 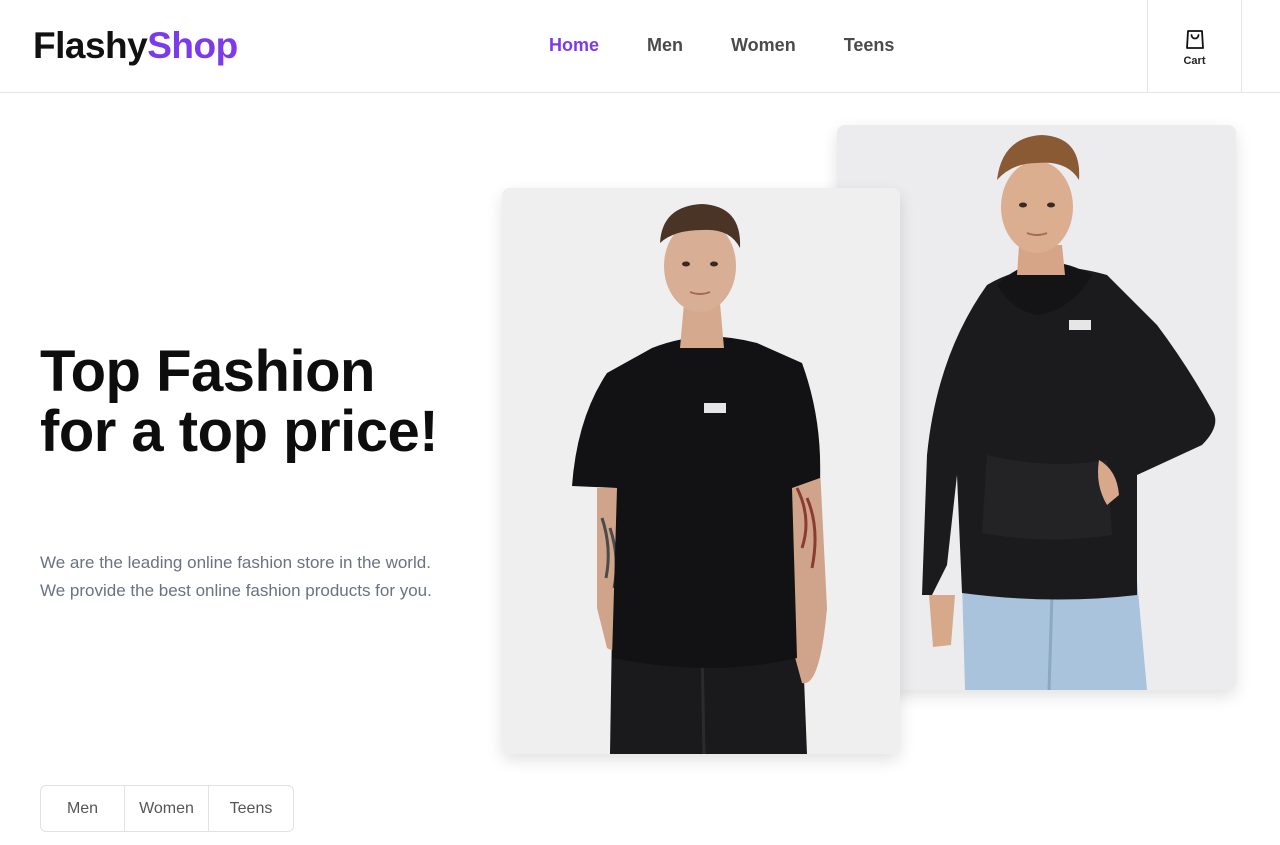 What do you see at coordinates (83, 808) in the screenshot?
I see `category-tab-men: Men` at bounding box center [83, 808].